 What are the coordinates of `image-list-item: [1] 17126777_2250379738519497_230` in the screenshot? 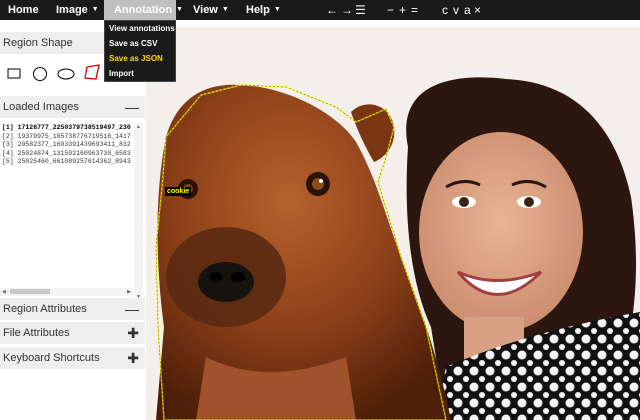 It's located at (66, 128).